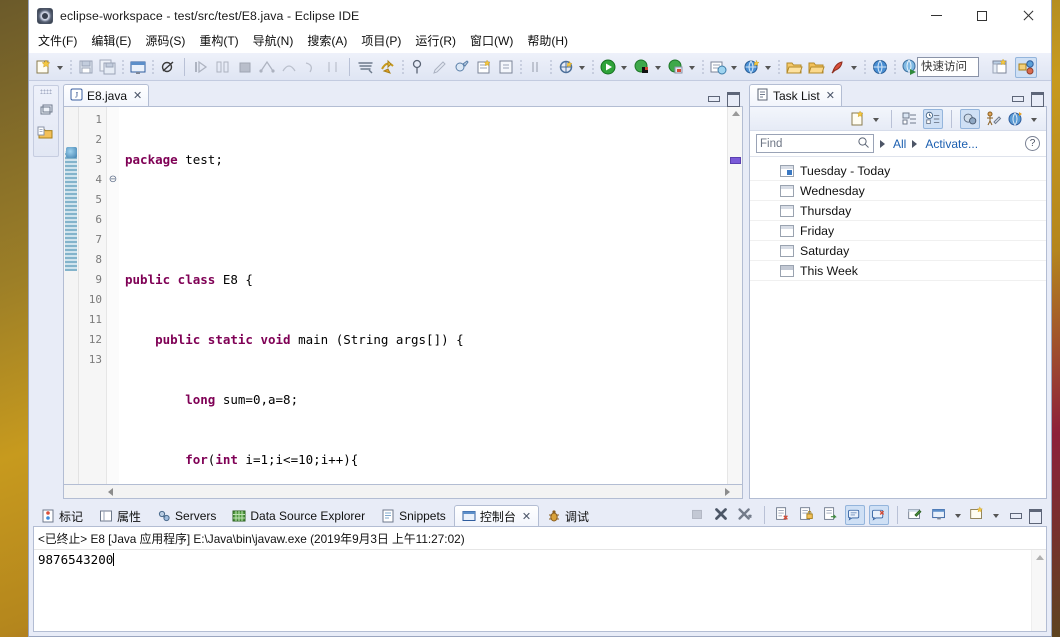  What do you see at coordinates (898, 271) in the screenshot?
I see `task-list-item: This Week` at bounding box center [898, 271].